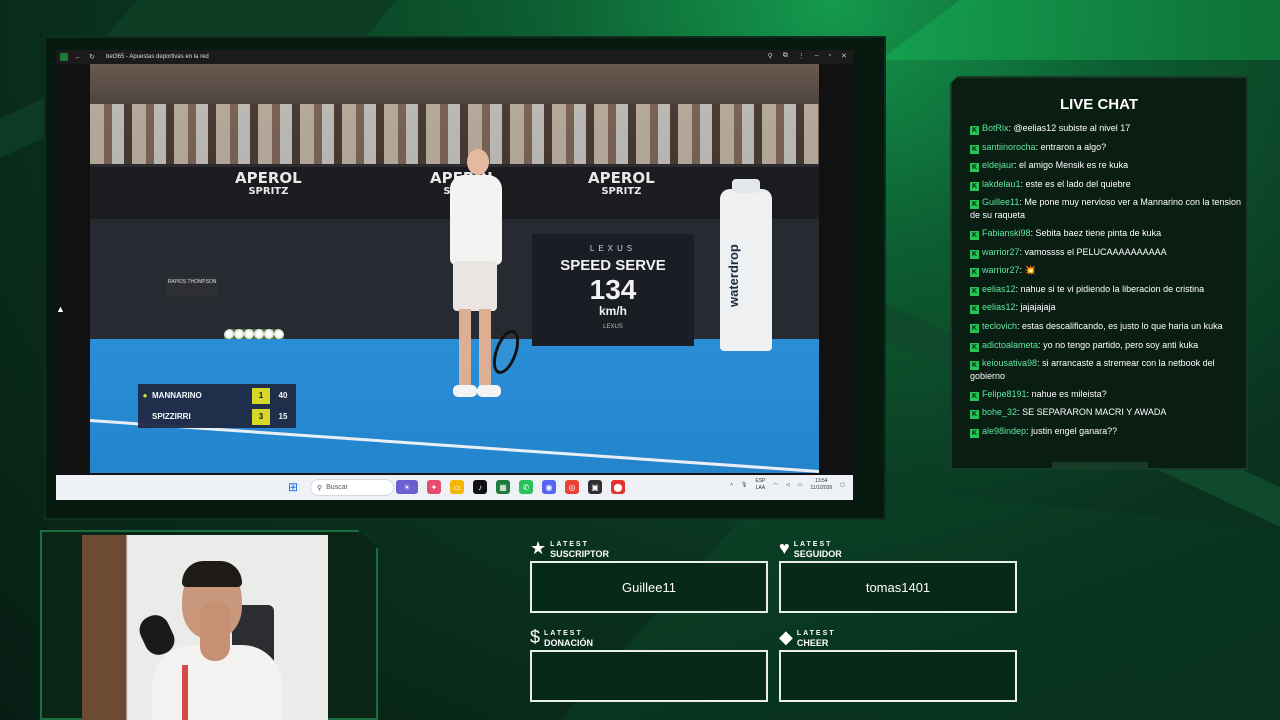  What do you see at coordinates (1073, 146) in the screenshot?
I see `chat-text: entraron a algo?` at bounding box center [1073, 146].